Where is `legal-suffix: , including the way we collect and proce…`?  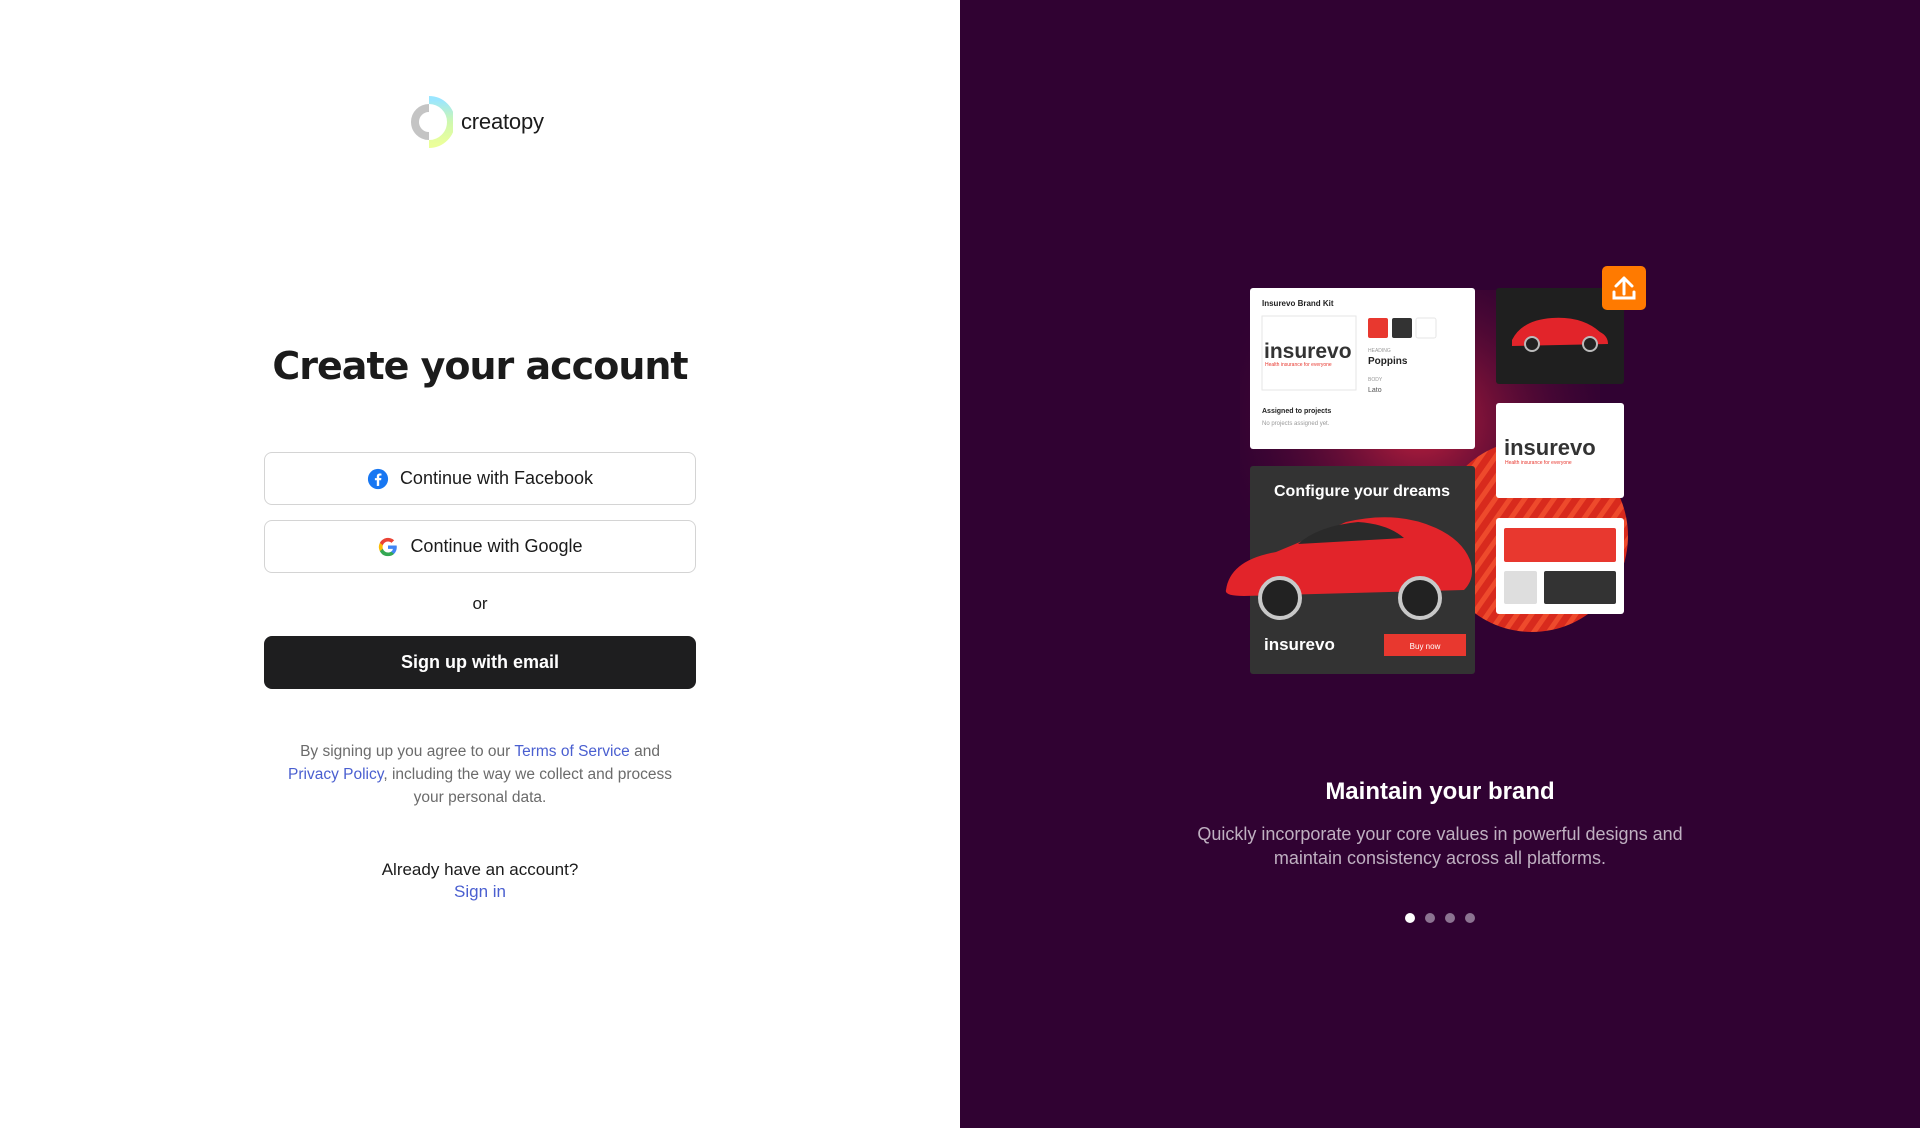 legal-suffix: , including the way we collect and proce… is located at coordinates (527, 786).